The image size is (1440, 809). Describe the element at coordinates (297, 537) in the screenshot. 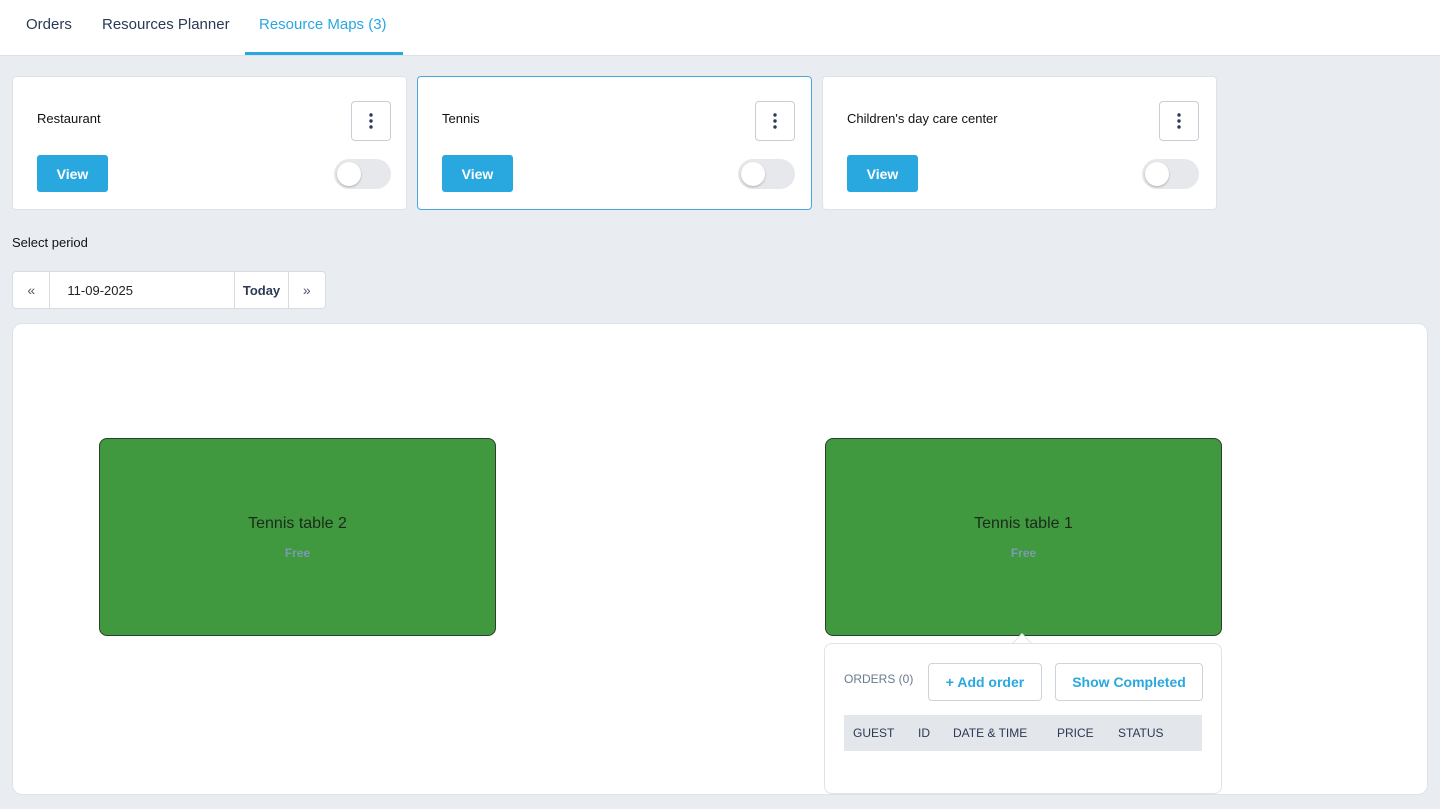

I see `resource-tennis-table-2: Tennis table 2 Free` at that location.